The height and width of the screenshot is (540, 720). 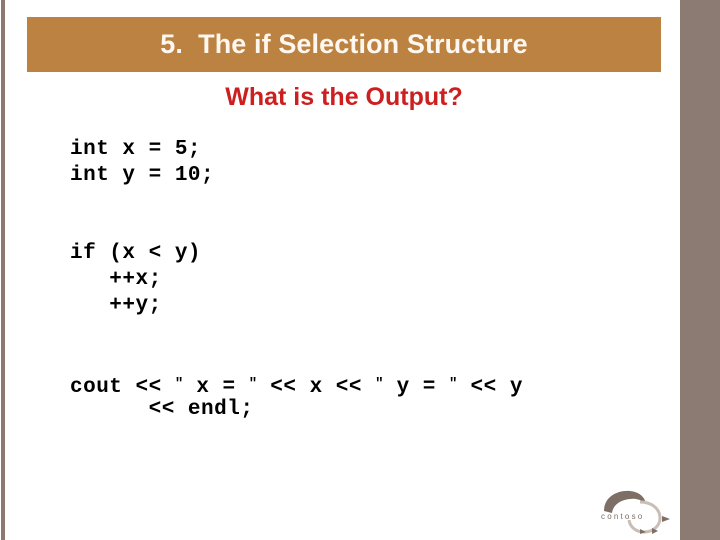 I want to click on code-line: ++y;, so click(x=116, y=305).